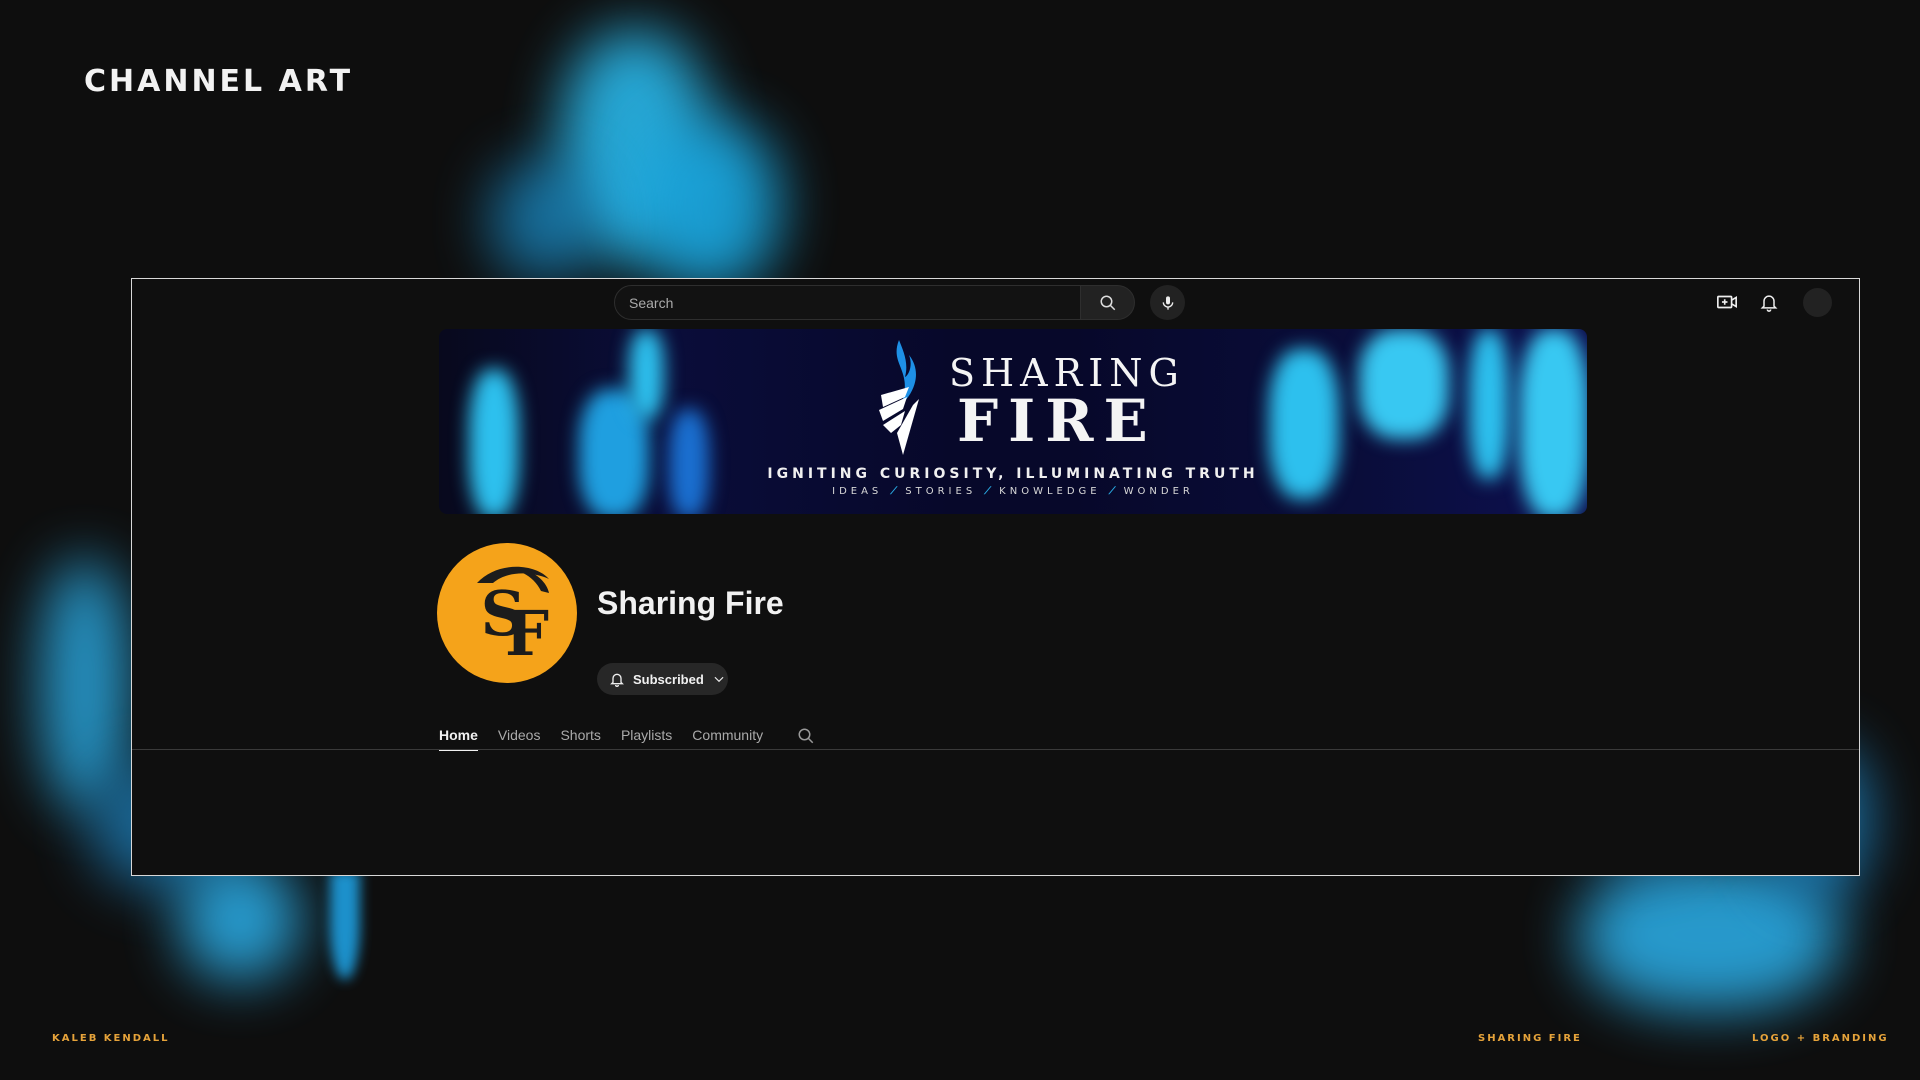 The width and height of the screenshot is (1920, 1080). What do you see at coordinates (727, 735) in the screenshot?
I see `tab-community: Community` at bounding box center [727, 735].